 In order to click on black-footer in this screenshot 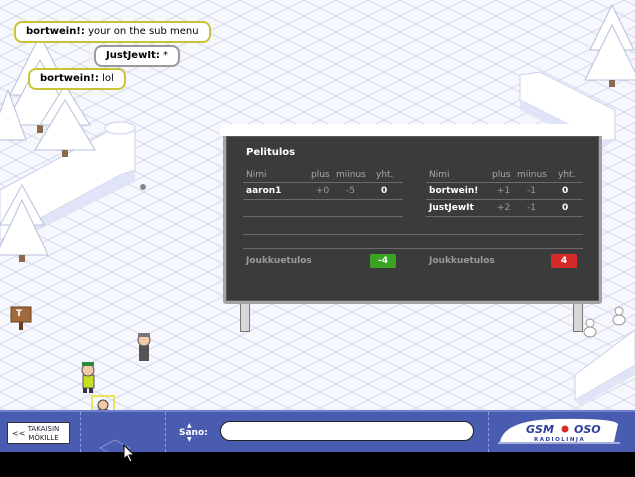, I will do `click(317, 464)`.